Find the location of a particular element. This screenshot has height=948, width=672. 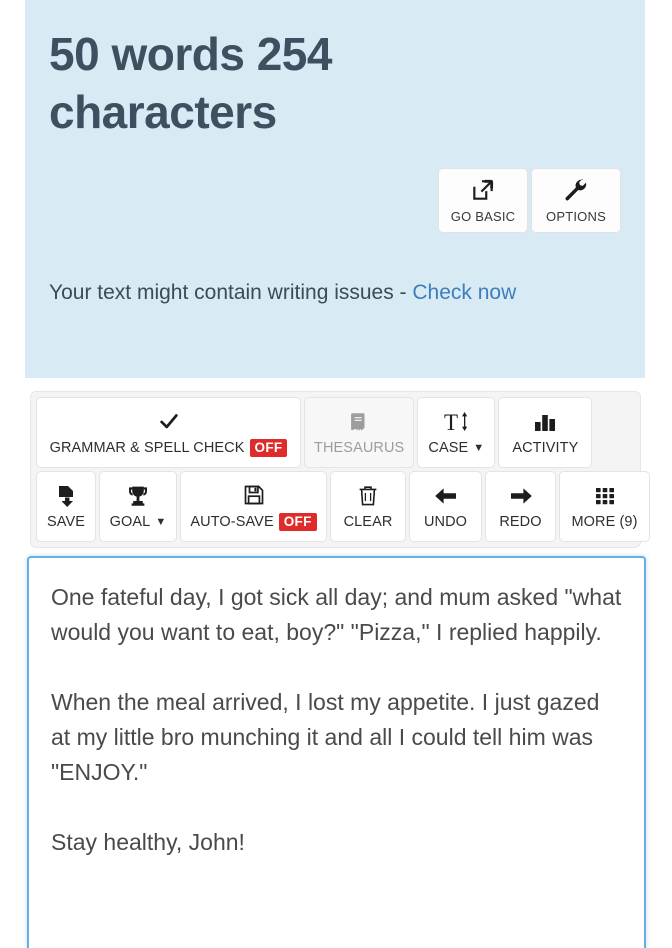

file-download-icon is located at coordinates (66, 496).